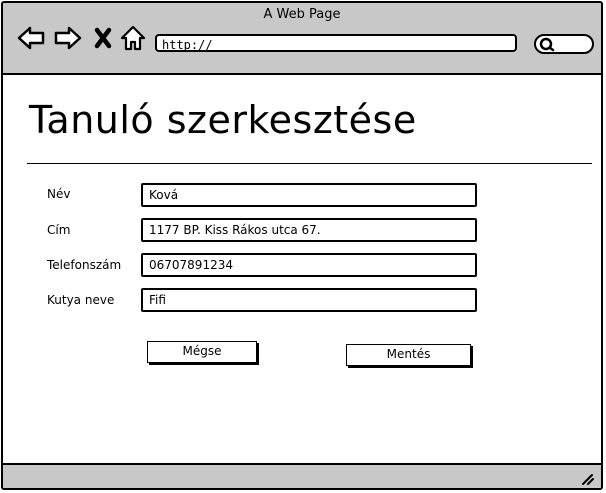 The width and height of the screenshot is (606, 493). Describe the element at coordinates (309, 300) in the screenshot. I see `dog-name-field: Fifi` at that location.